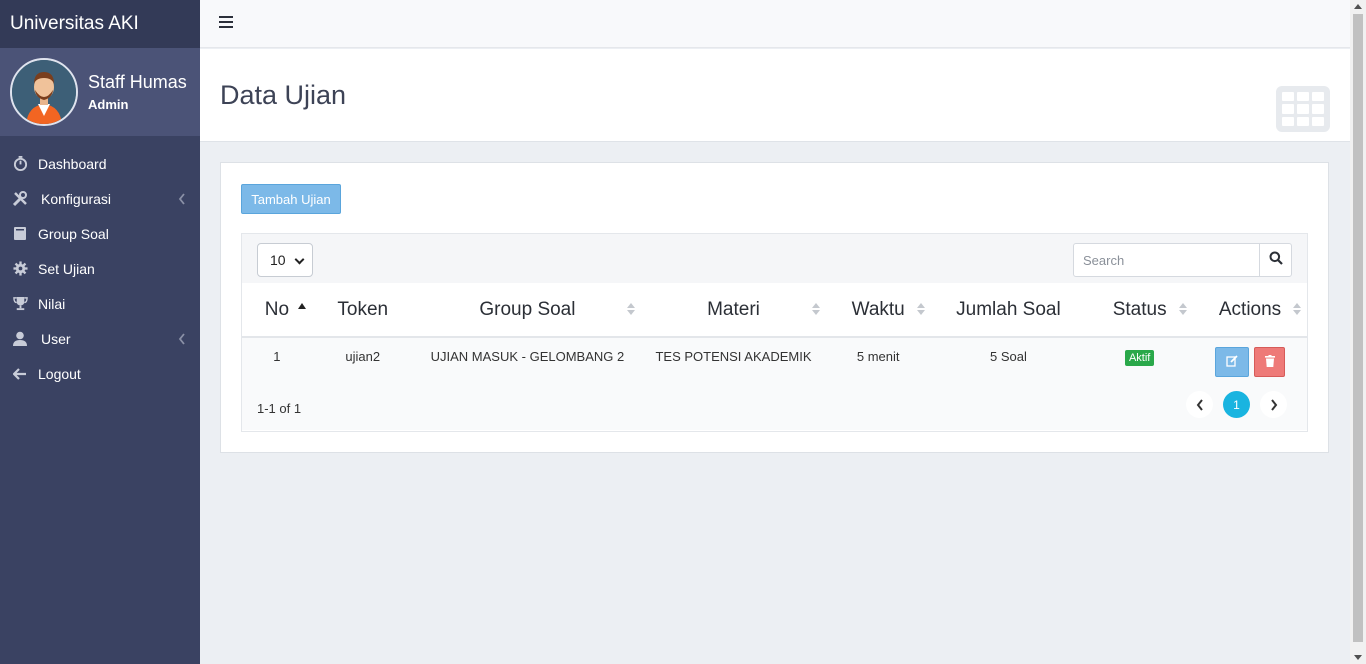  Describe the element at coordinates (56, 338) in the screenshot. I see `sidebar-item-label: User` at that location.